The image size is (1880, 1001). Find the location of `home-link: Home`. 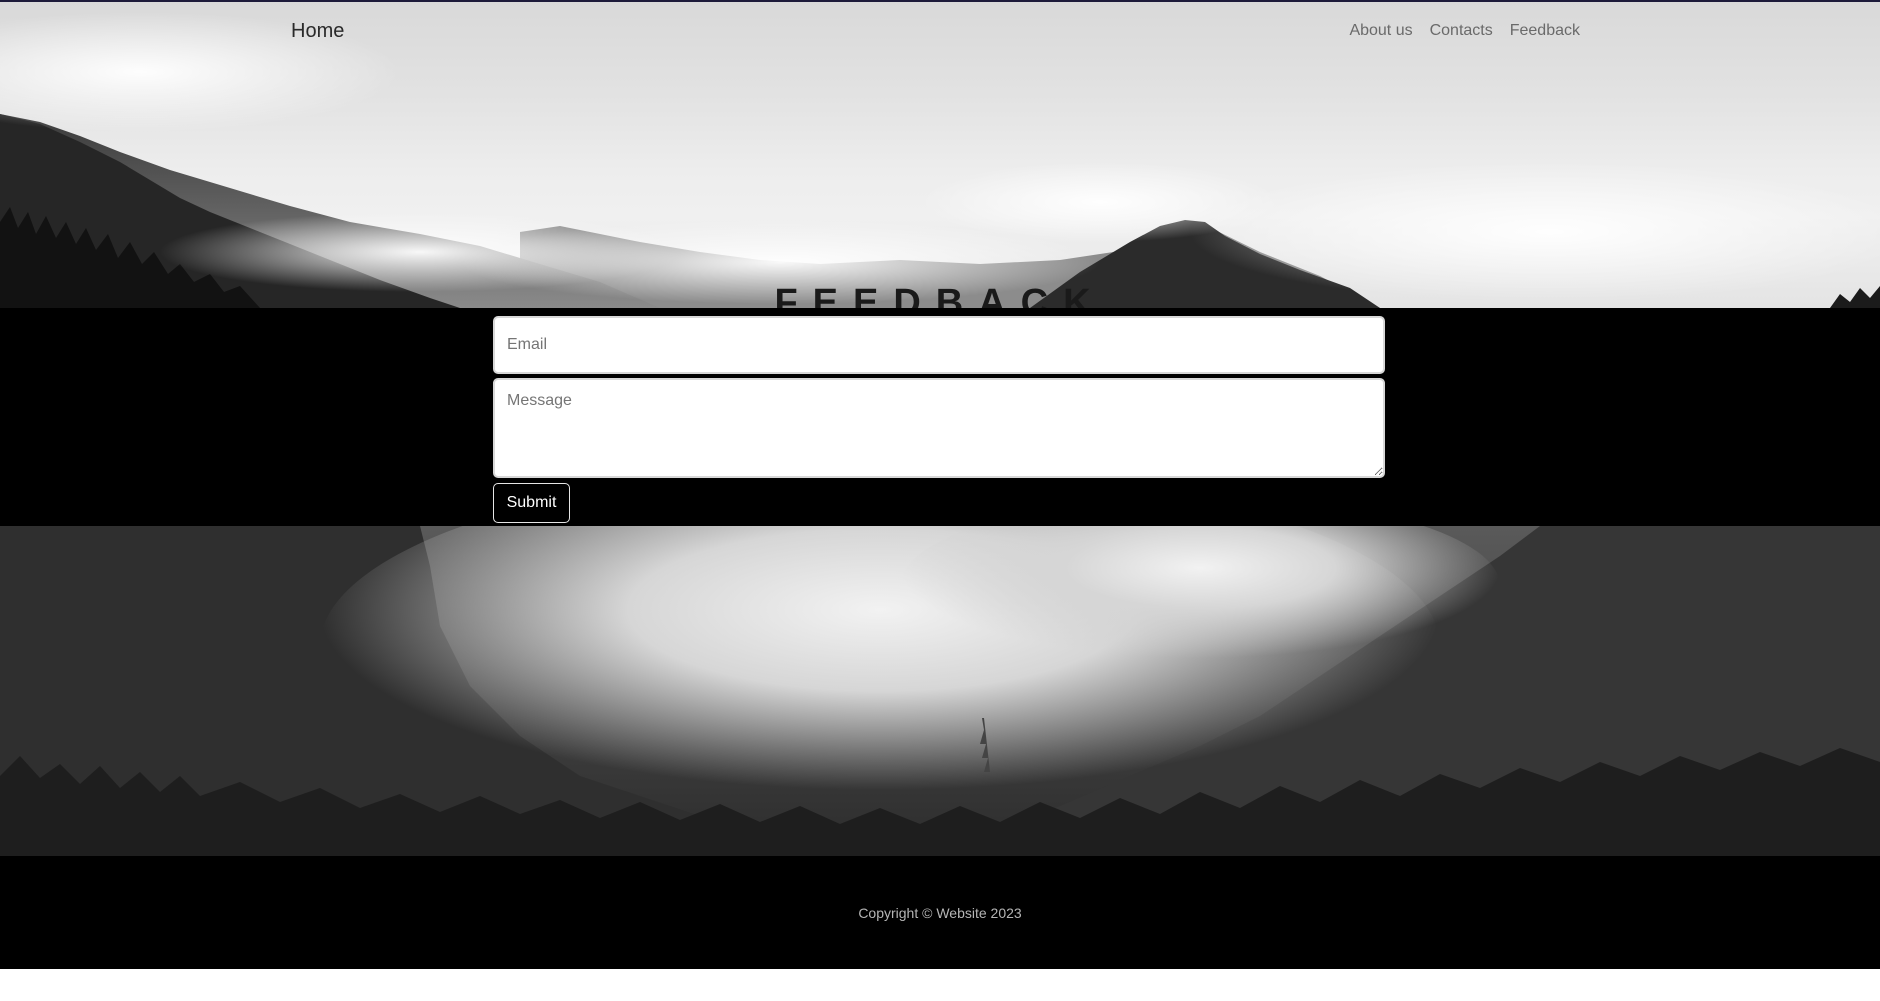

home-link: Home is located at coordinates (317, 31).